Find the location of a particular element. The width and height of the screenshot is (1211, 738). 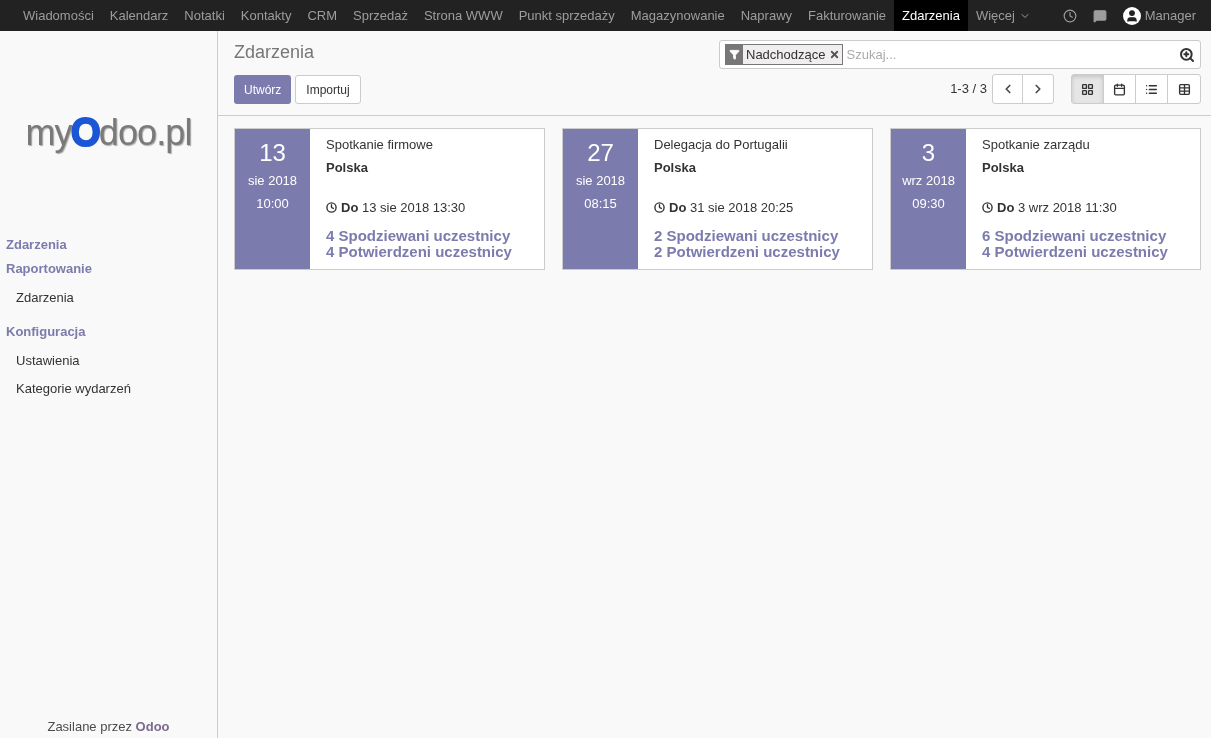

pager-value: 1-3 / 3 is located at coordinates (968, 89).